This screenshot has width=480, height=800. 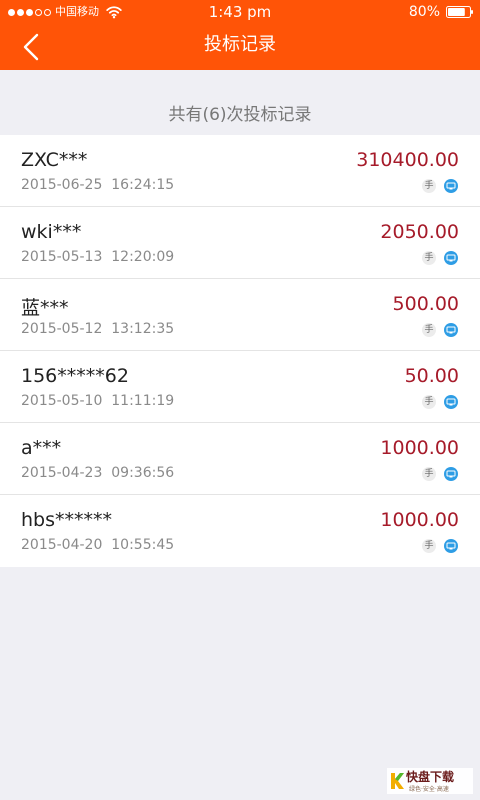 I want to click on battery-icon, so click(x=459, y=12).